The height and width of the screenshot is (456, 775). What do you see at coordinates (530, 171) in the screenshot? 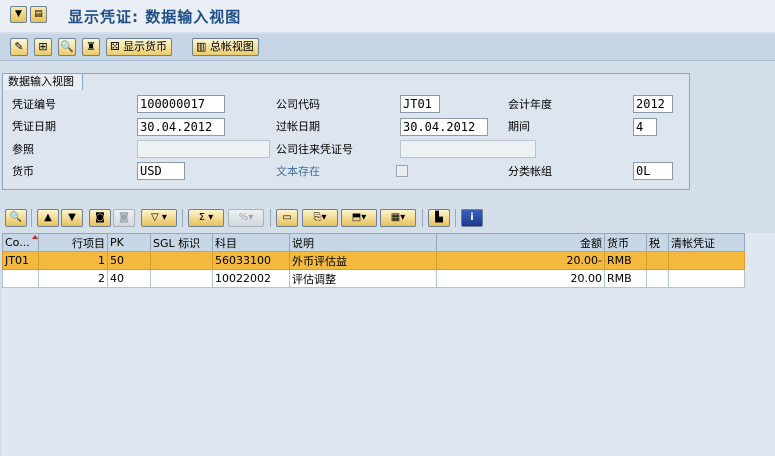
I see `ledger-group-label: 分类帐组` at bounding box center [530, 171].